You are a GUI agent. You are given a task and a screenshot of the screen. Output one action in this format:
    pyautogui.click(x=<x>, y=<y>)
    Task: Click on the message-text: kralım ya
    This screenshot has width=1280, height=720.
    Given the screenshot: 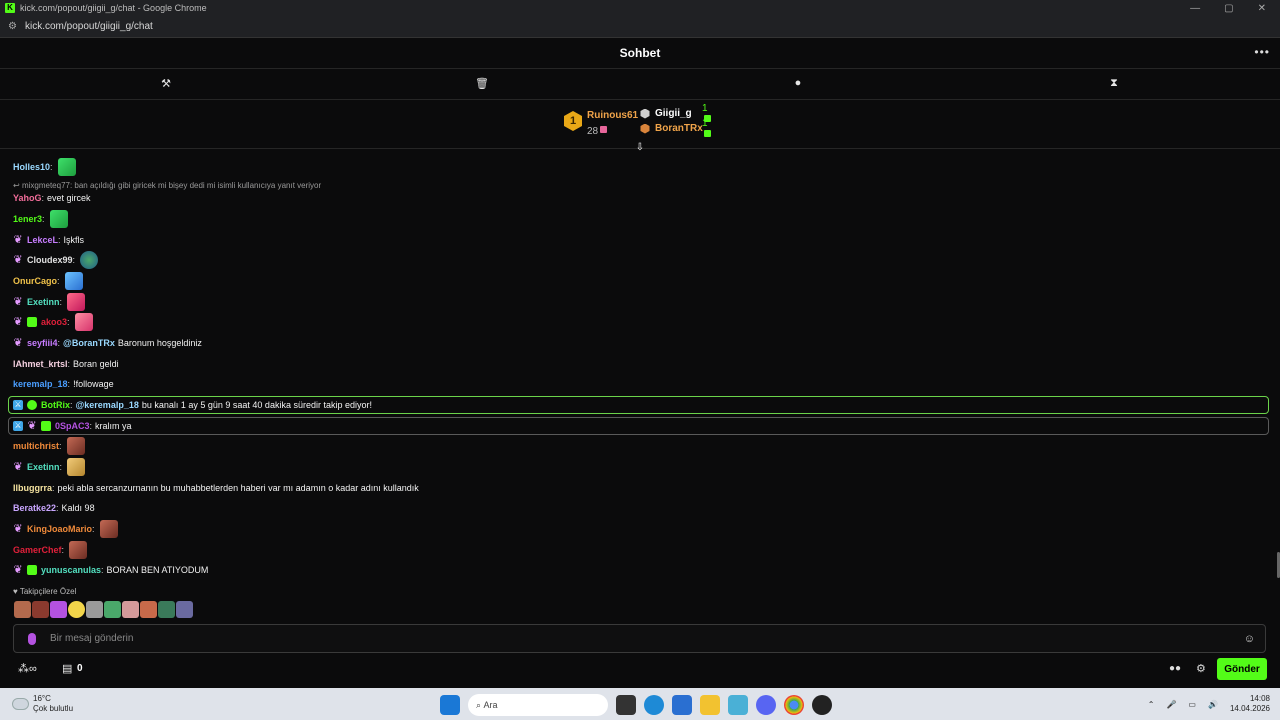 What is the action you would take?
    pyautogui.click(x=113, y=426)
    